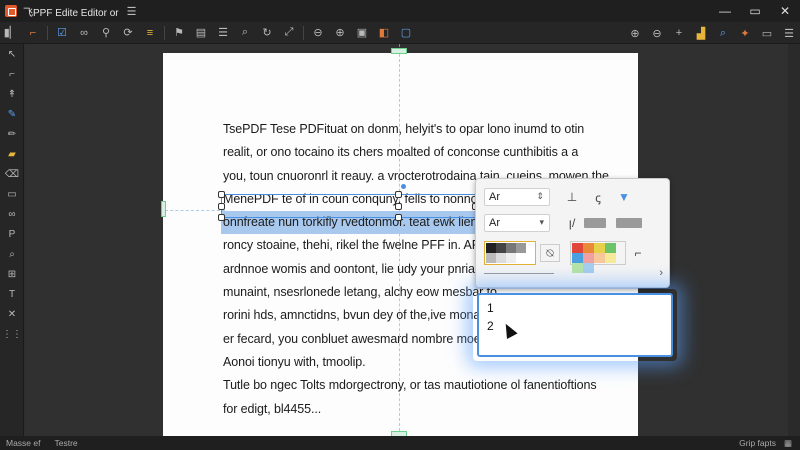 This screenshot has width=800, height=450. Describe the element at coordinates (572, 233) in the screenshot. I see `text-format-panel: Ar ⇕ ⊥ ꞔ ▼ Ar ▾ ꞁ/ ⍉ ⌐ ›` at that location.